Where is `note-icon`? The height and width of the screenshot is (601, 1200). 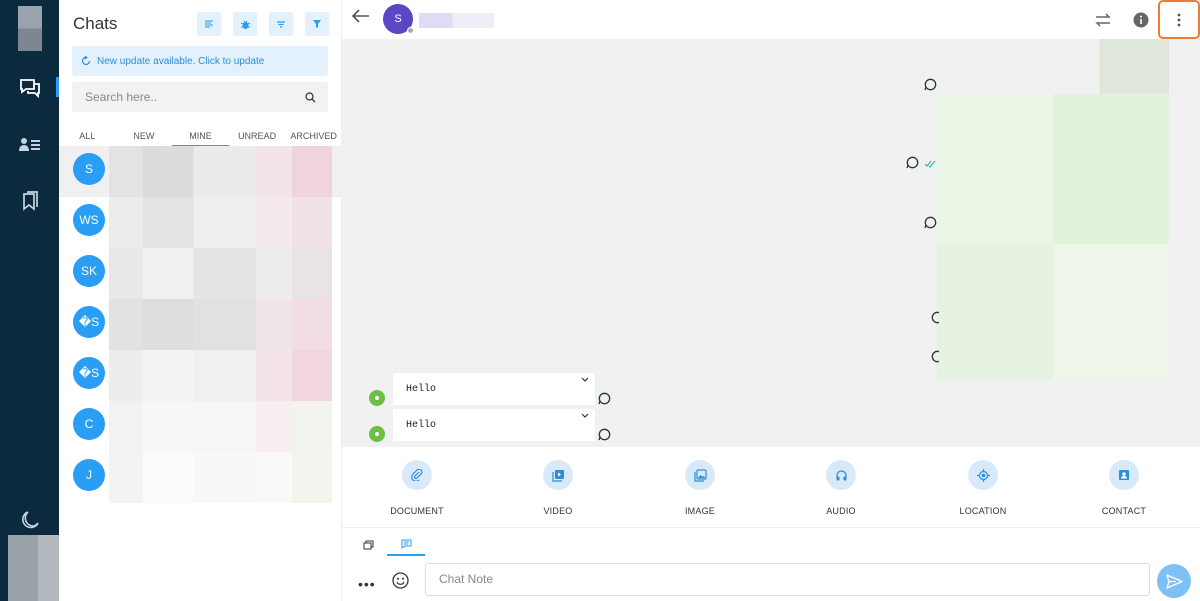
note-icon is located at coordinates (406, 544).